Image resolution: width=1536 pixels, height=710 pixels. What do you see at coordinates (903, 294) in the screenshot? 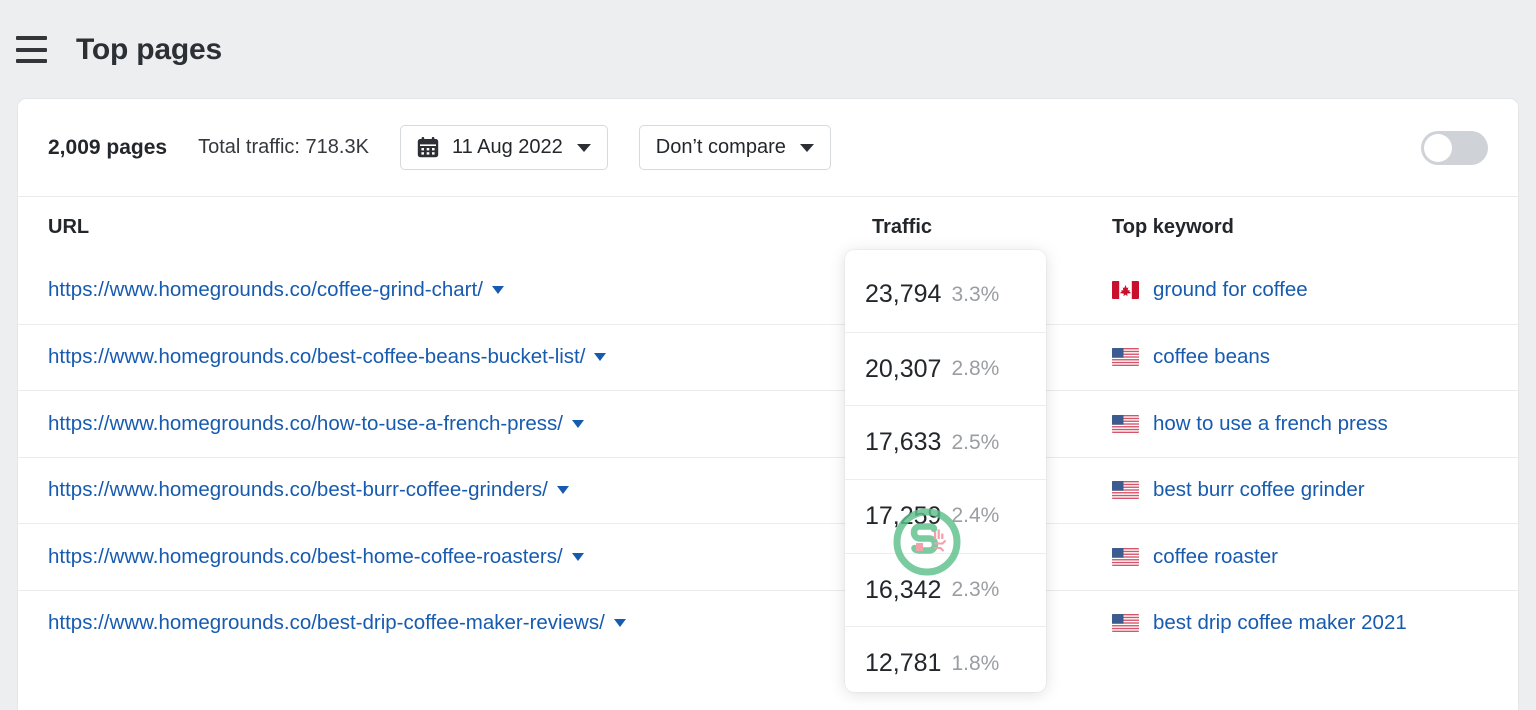
I see `traffic-value: 23,794` at bounding box center [903, 294].